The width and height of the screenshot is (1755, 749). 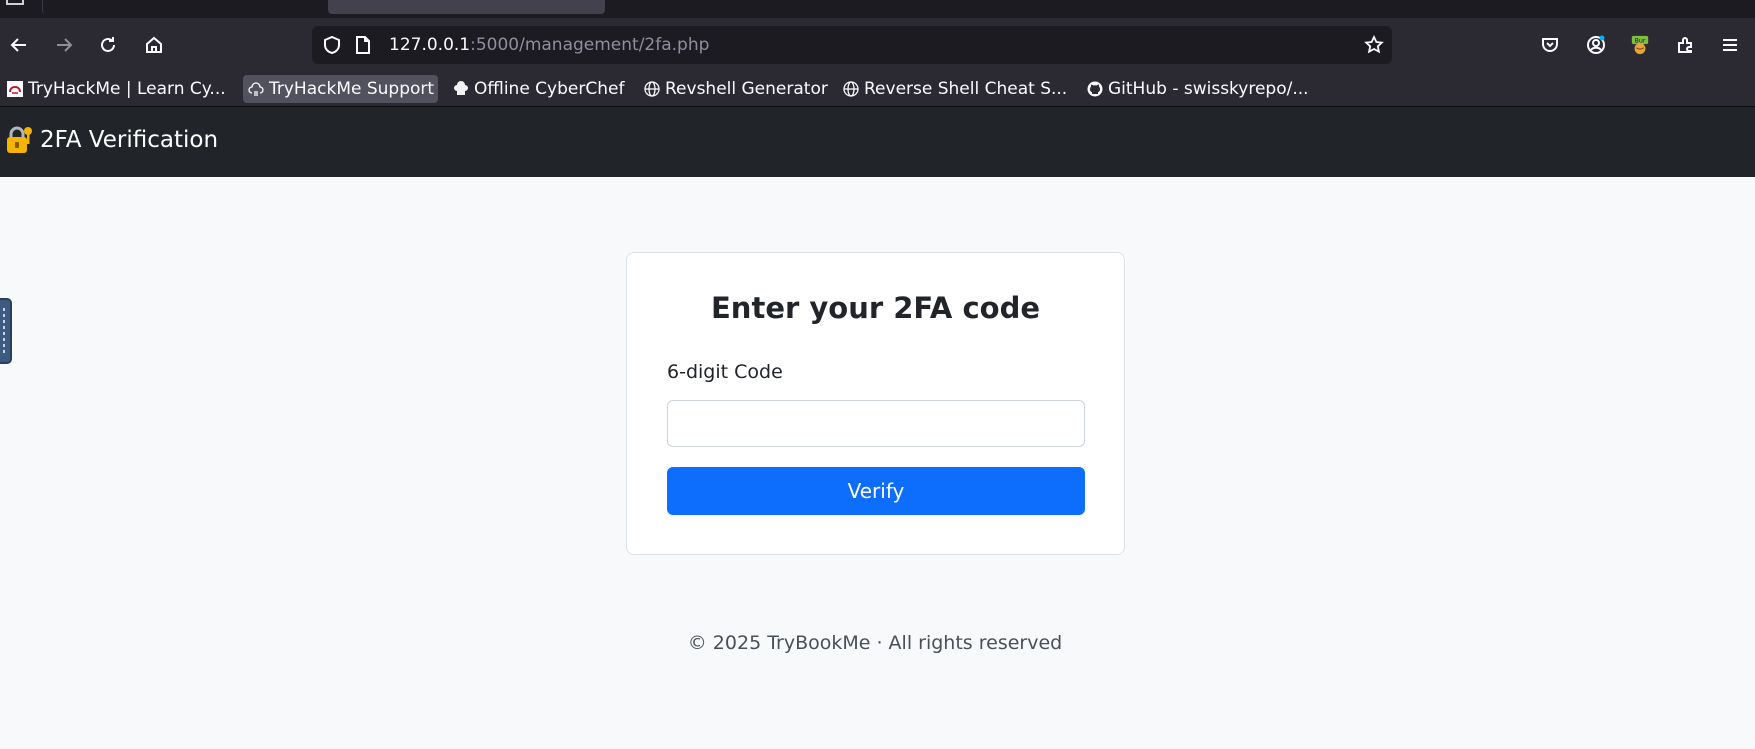 What do you see at coordinates (108, 45) in the screenshot?
I see `reload-icon` at bounding box center [108, 45].